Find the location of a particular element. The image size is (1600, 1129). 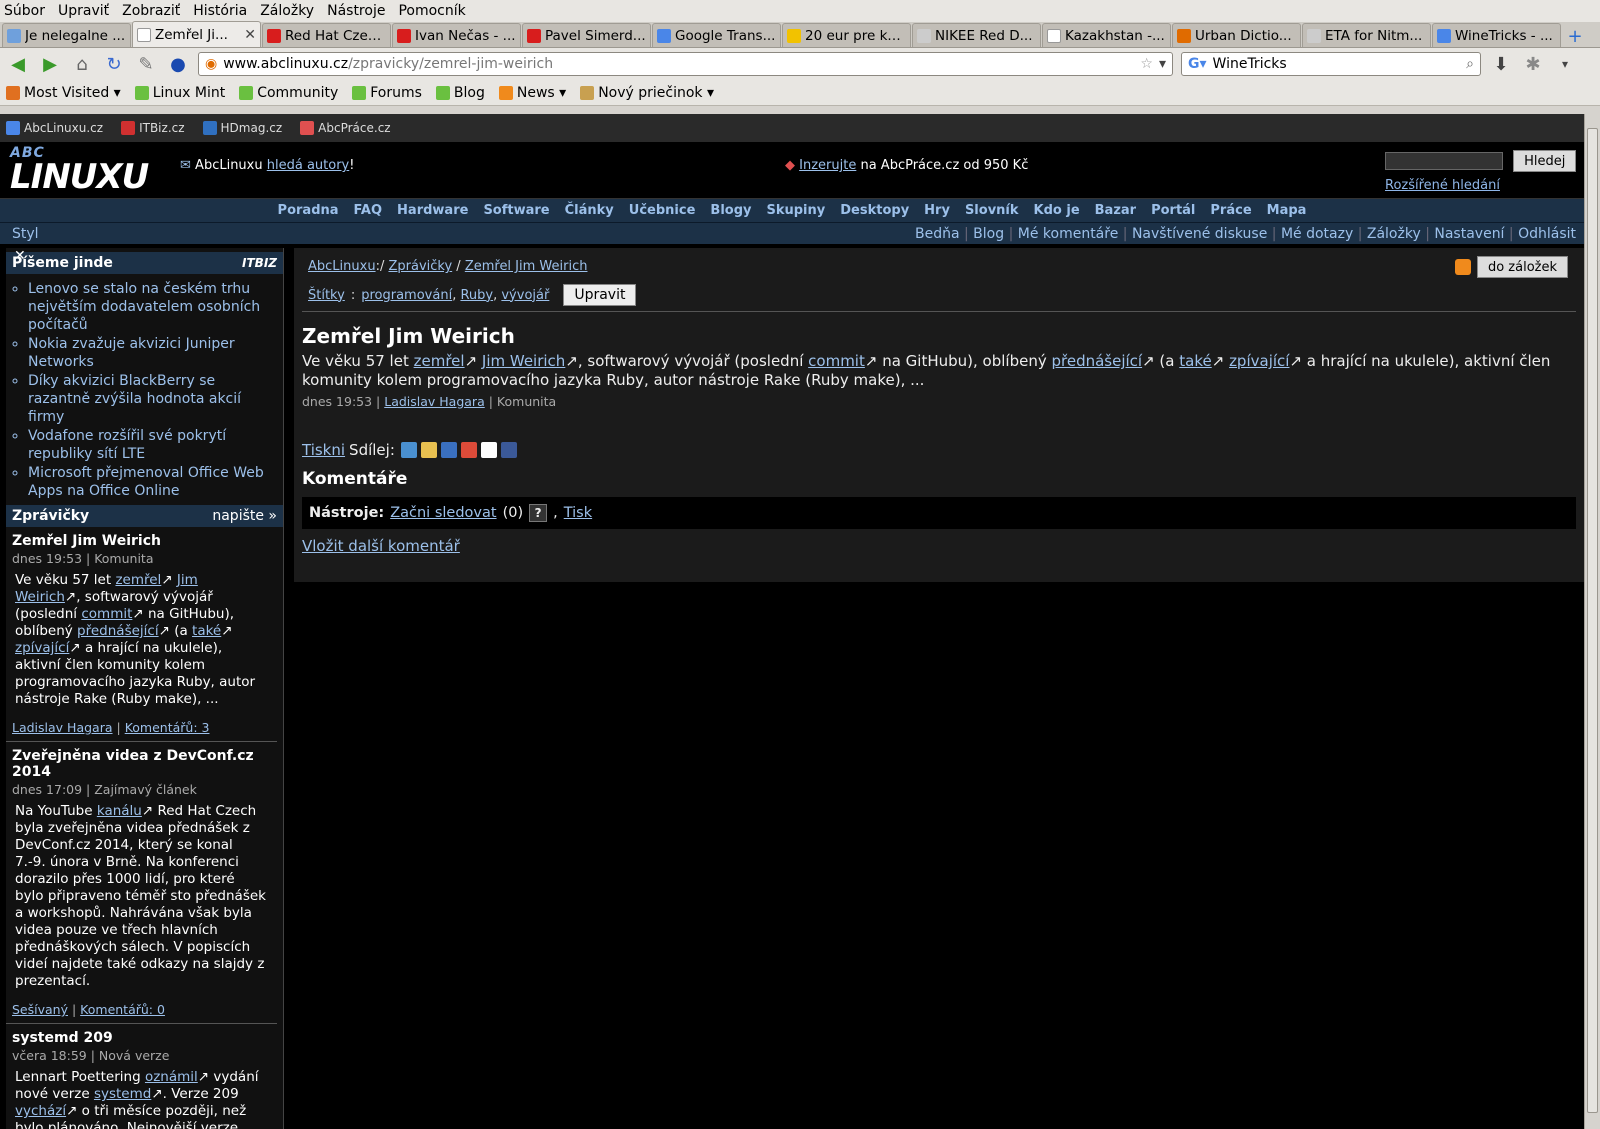

user-link-5: Záložky is located at coordinates (1394, 234).